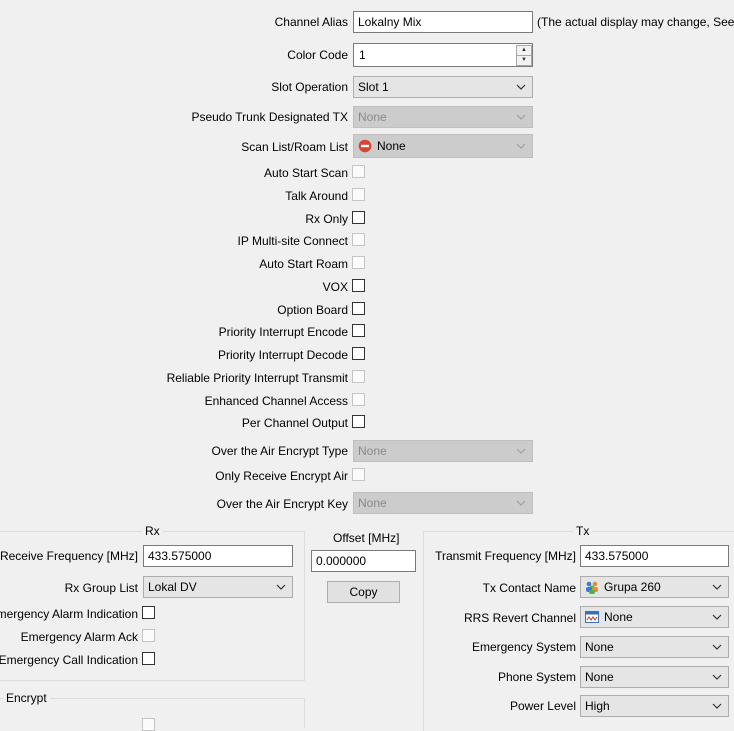  I want to click on receive-frequency-input: 433.575000, so click(218, 556).